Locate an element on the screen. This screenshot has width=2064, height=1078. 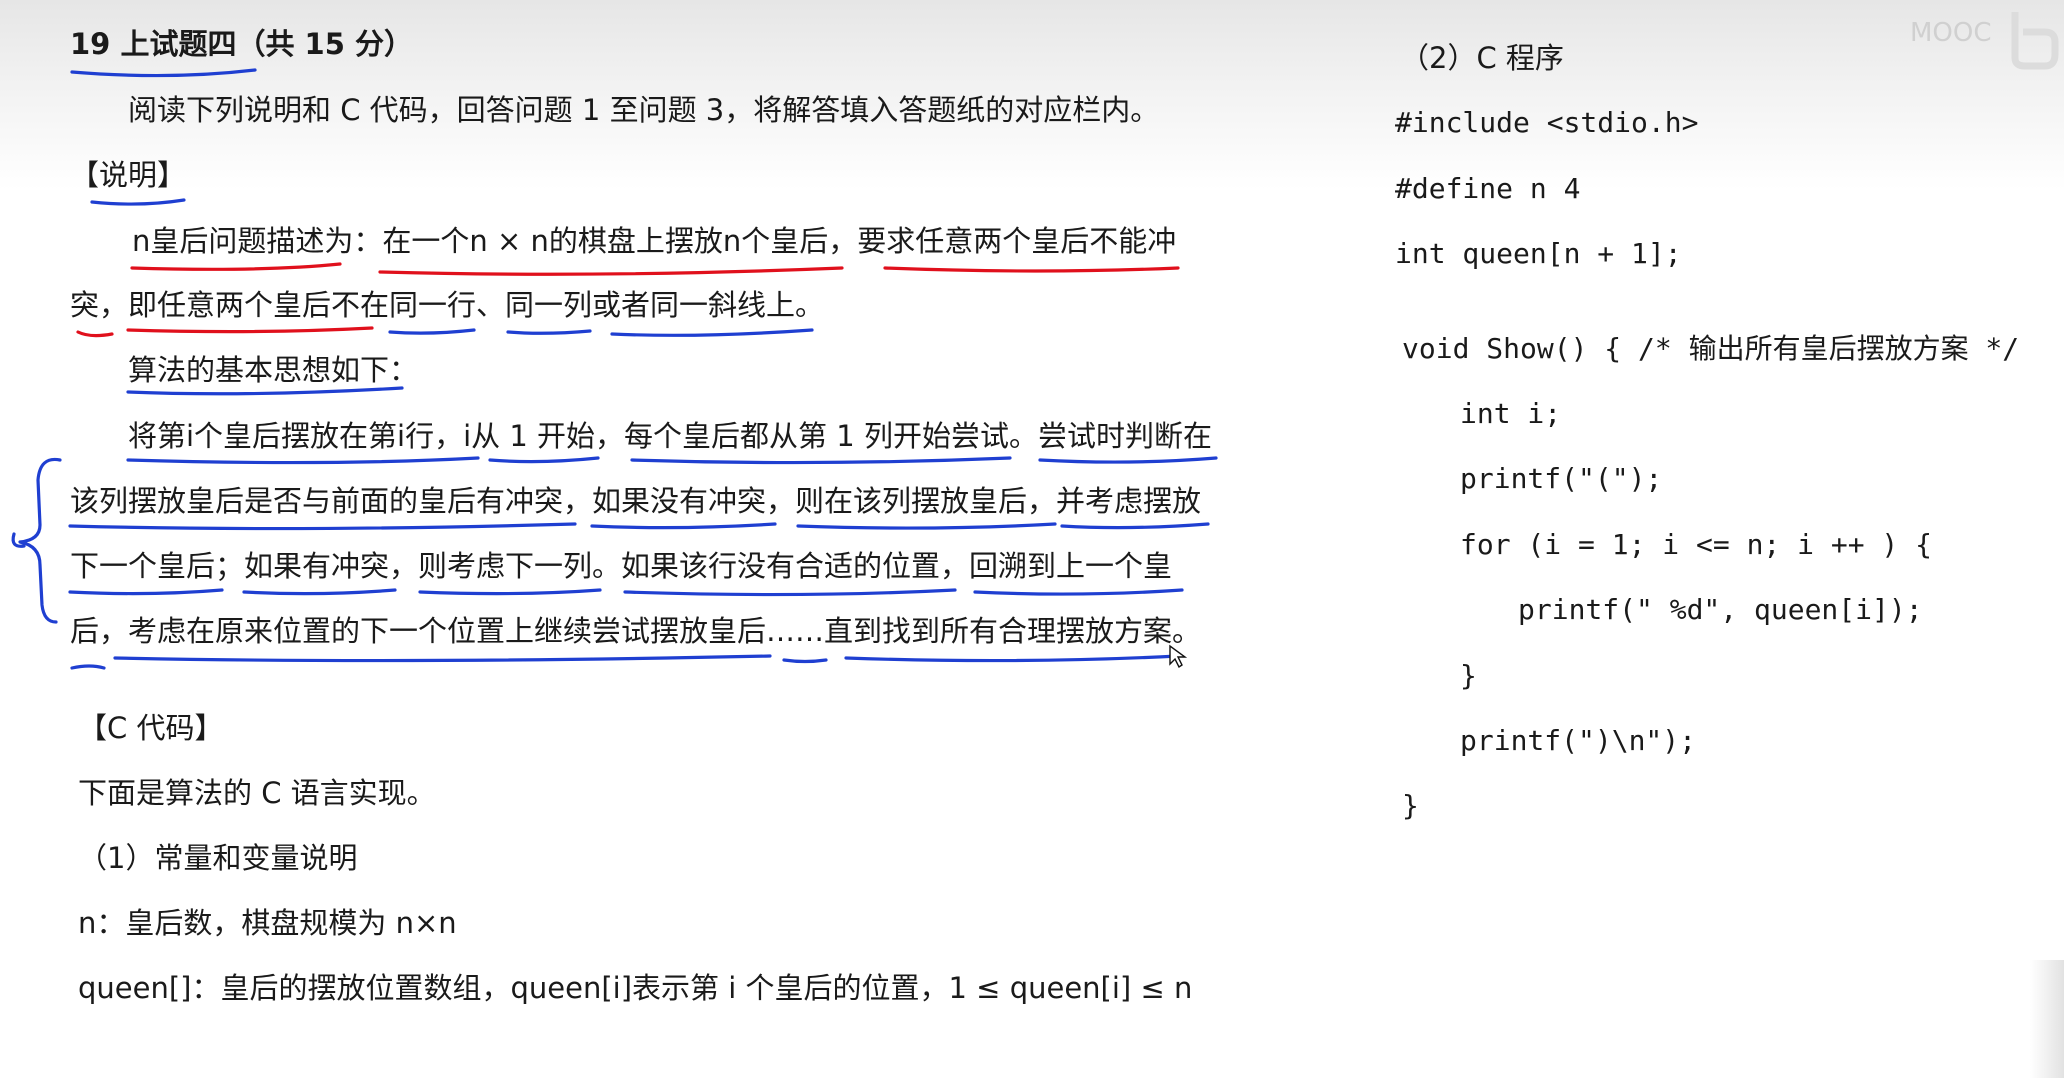
code-for-close: } is located at coordinates (1468, 675).